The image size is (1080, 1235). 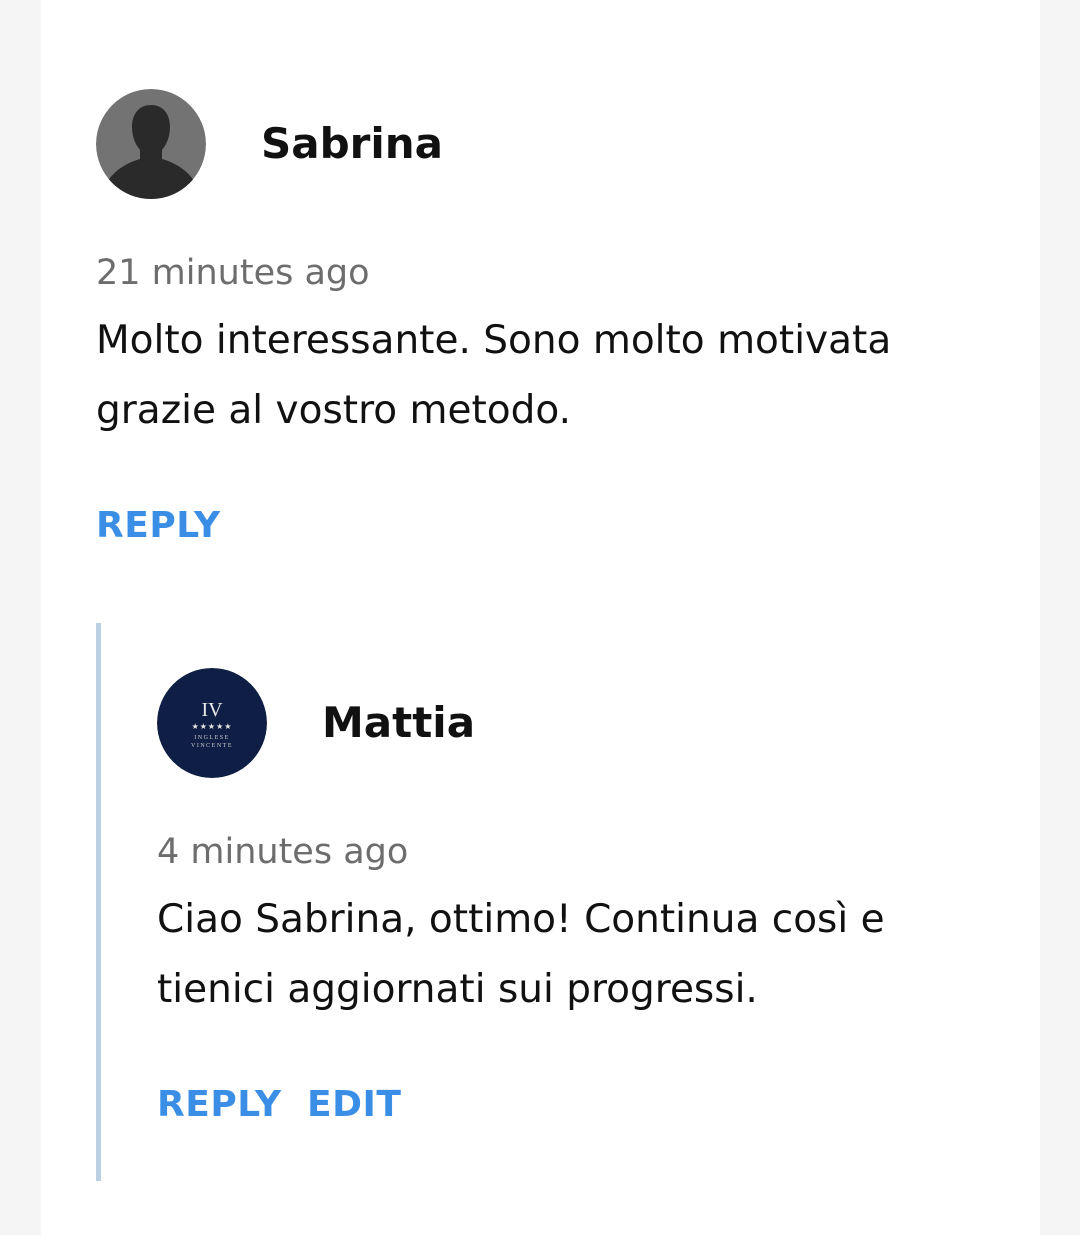 I want to click on comment-timestamp: 21 minutes ago, so click(x=233, y=273).